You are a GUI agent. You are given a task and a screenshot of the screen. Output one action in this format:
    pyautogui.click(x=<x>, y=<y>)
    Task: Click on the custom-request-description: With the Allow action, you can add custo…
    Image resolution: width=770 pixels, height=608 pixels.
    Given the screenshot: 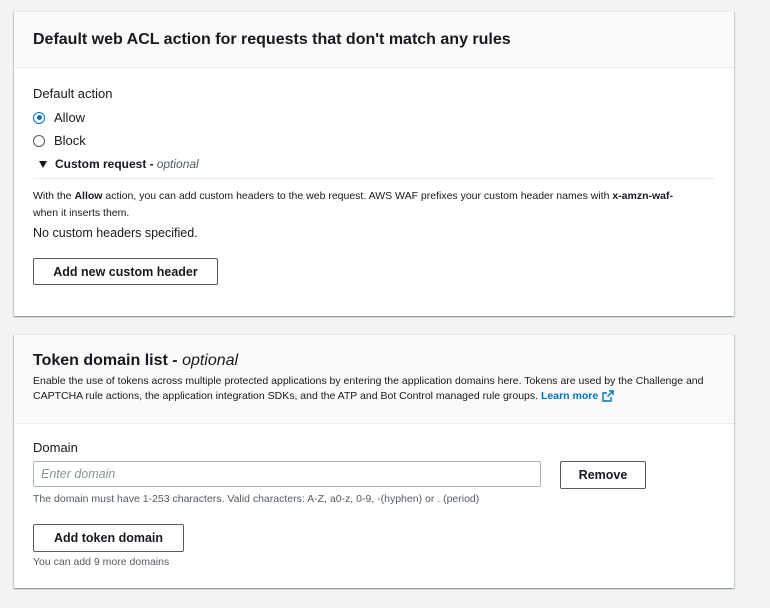 What is the action you would take?
    pyautogui.click(x=374, y=205)
    